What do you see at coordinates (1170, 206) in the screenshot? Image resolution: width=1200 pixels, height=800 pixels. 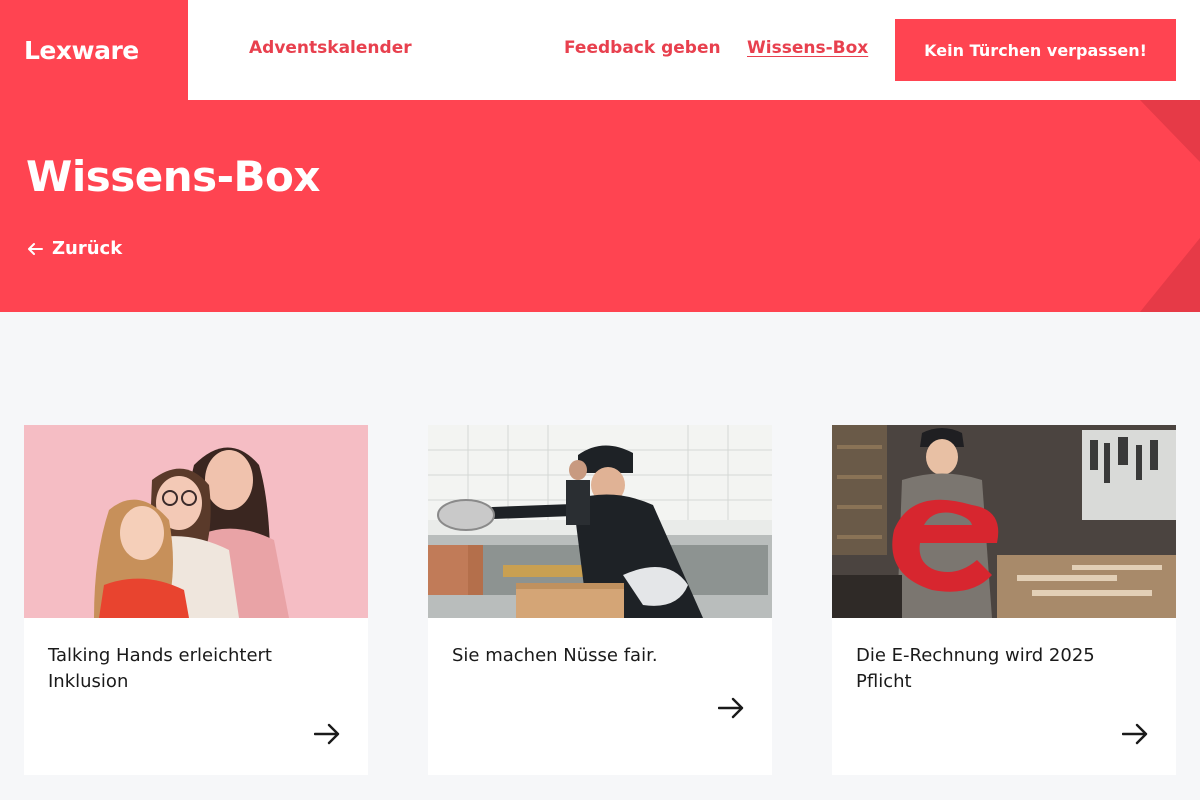 I see `hero-decoration` at bounding box center [1170, 206].